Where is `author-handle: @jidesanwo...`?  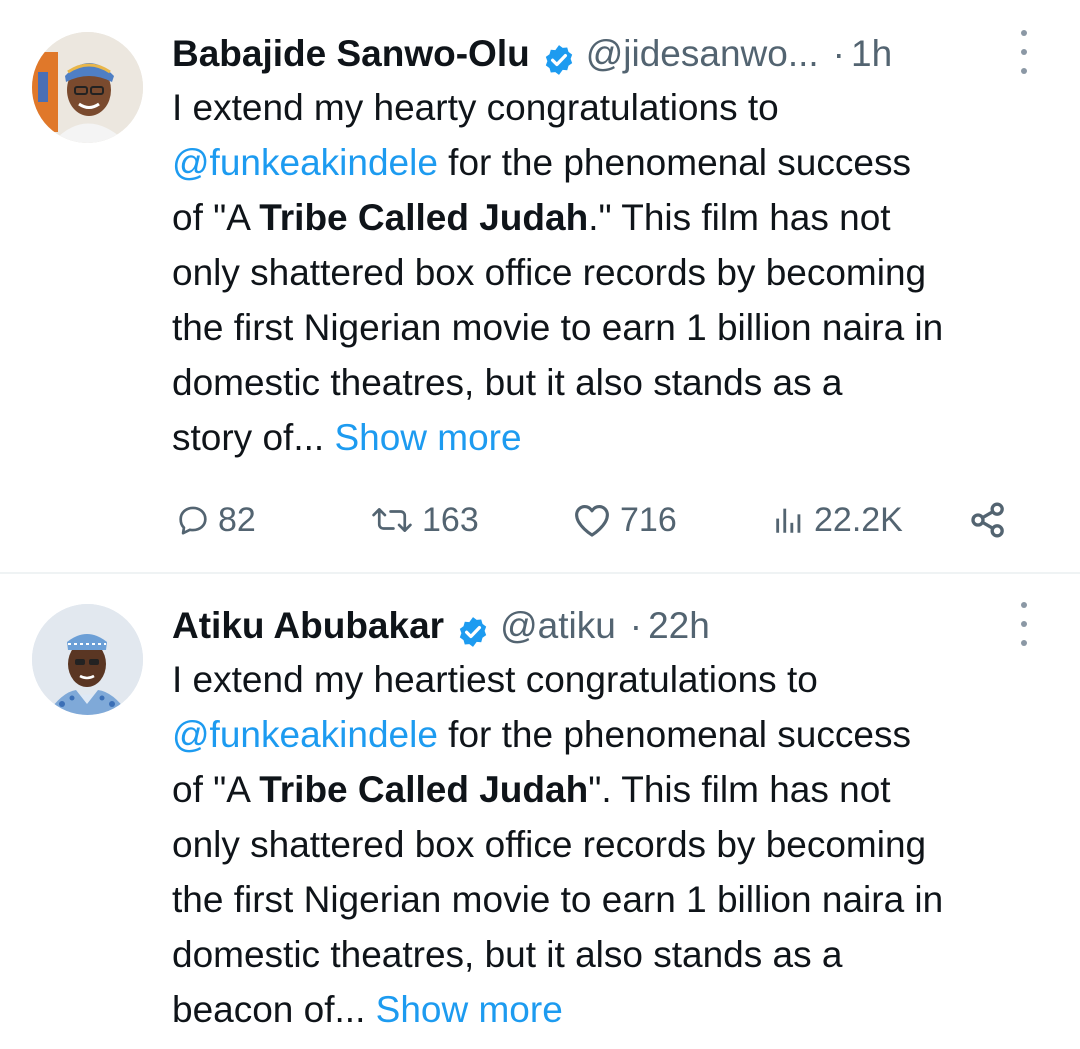 author-handle: @jidesanwo... is located at coordinates (702, 54).